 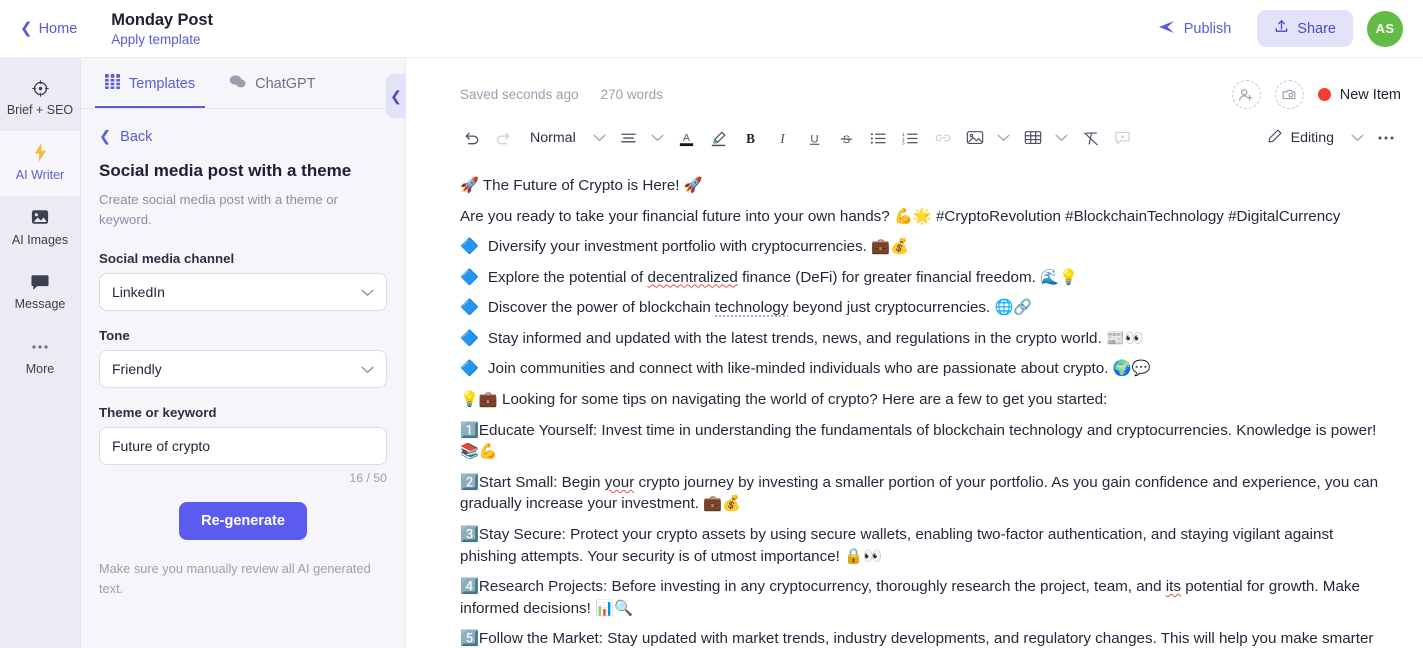 What do you see at coordinates (1370, 94) in the screenshot?
I see `status-label: New Item` at bounding box center [1370, 94].